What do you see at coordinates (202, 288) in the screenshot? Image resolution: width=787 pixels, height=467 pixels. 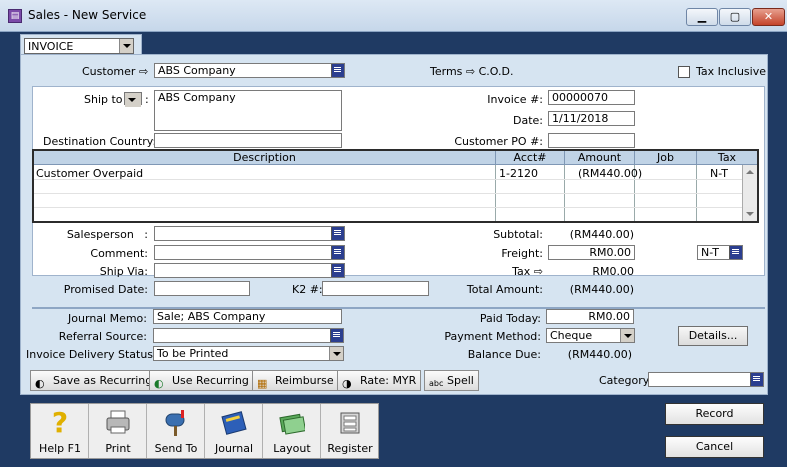 I see `promised-date-field` at bounding box center [202, 288].